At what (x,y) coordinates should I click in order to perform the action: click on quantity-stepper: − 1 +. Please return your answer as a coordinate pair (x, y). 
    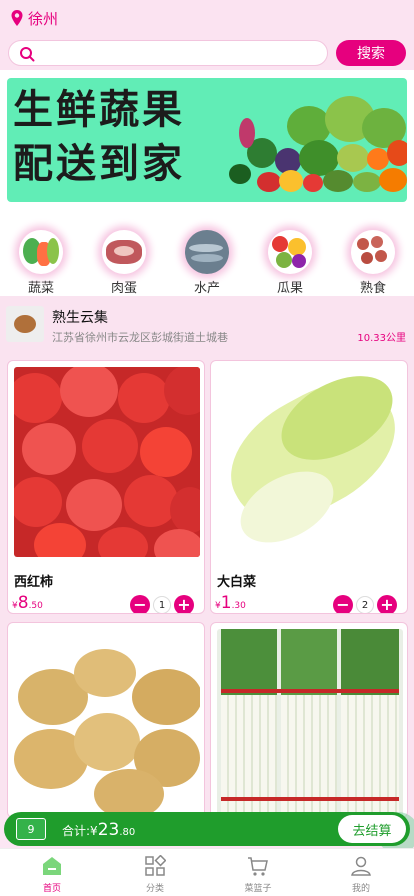
    Looking at the image, I should click on (162, 604).